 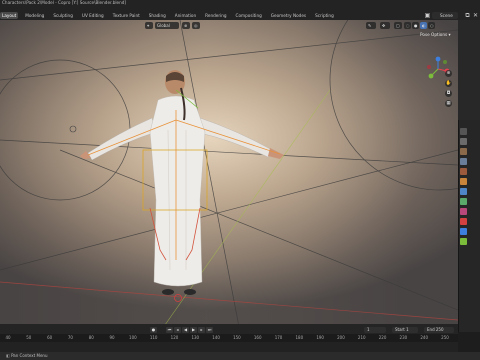 I want to click on workspace-tab-shading: Shading, so click(x=157, y=15).